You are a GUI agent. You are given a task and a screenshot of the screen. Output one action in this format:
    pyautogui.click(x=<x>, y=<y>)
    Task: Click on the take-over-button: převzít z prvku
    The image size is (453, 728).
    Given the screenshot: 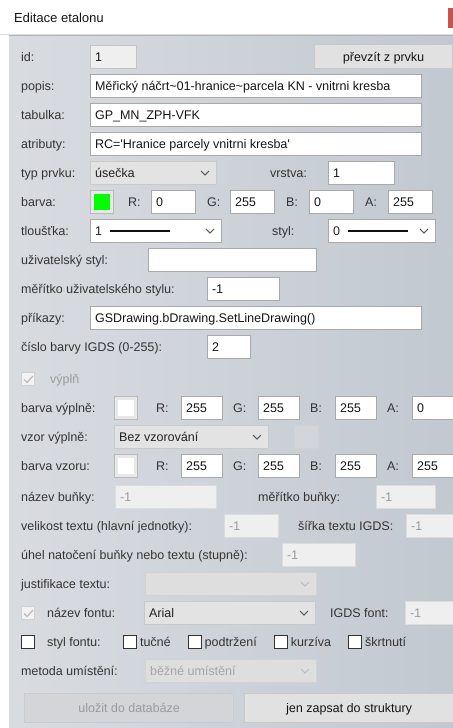 What is the action you would take?
    pyautogui.click(x=383, y=56)
    